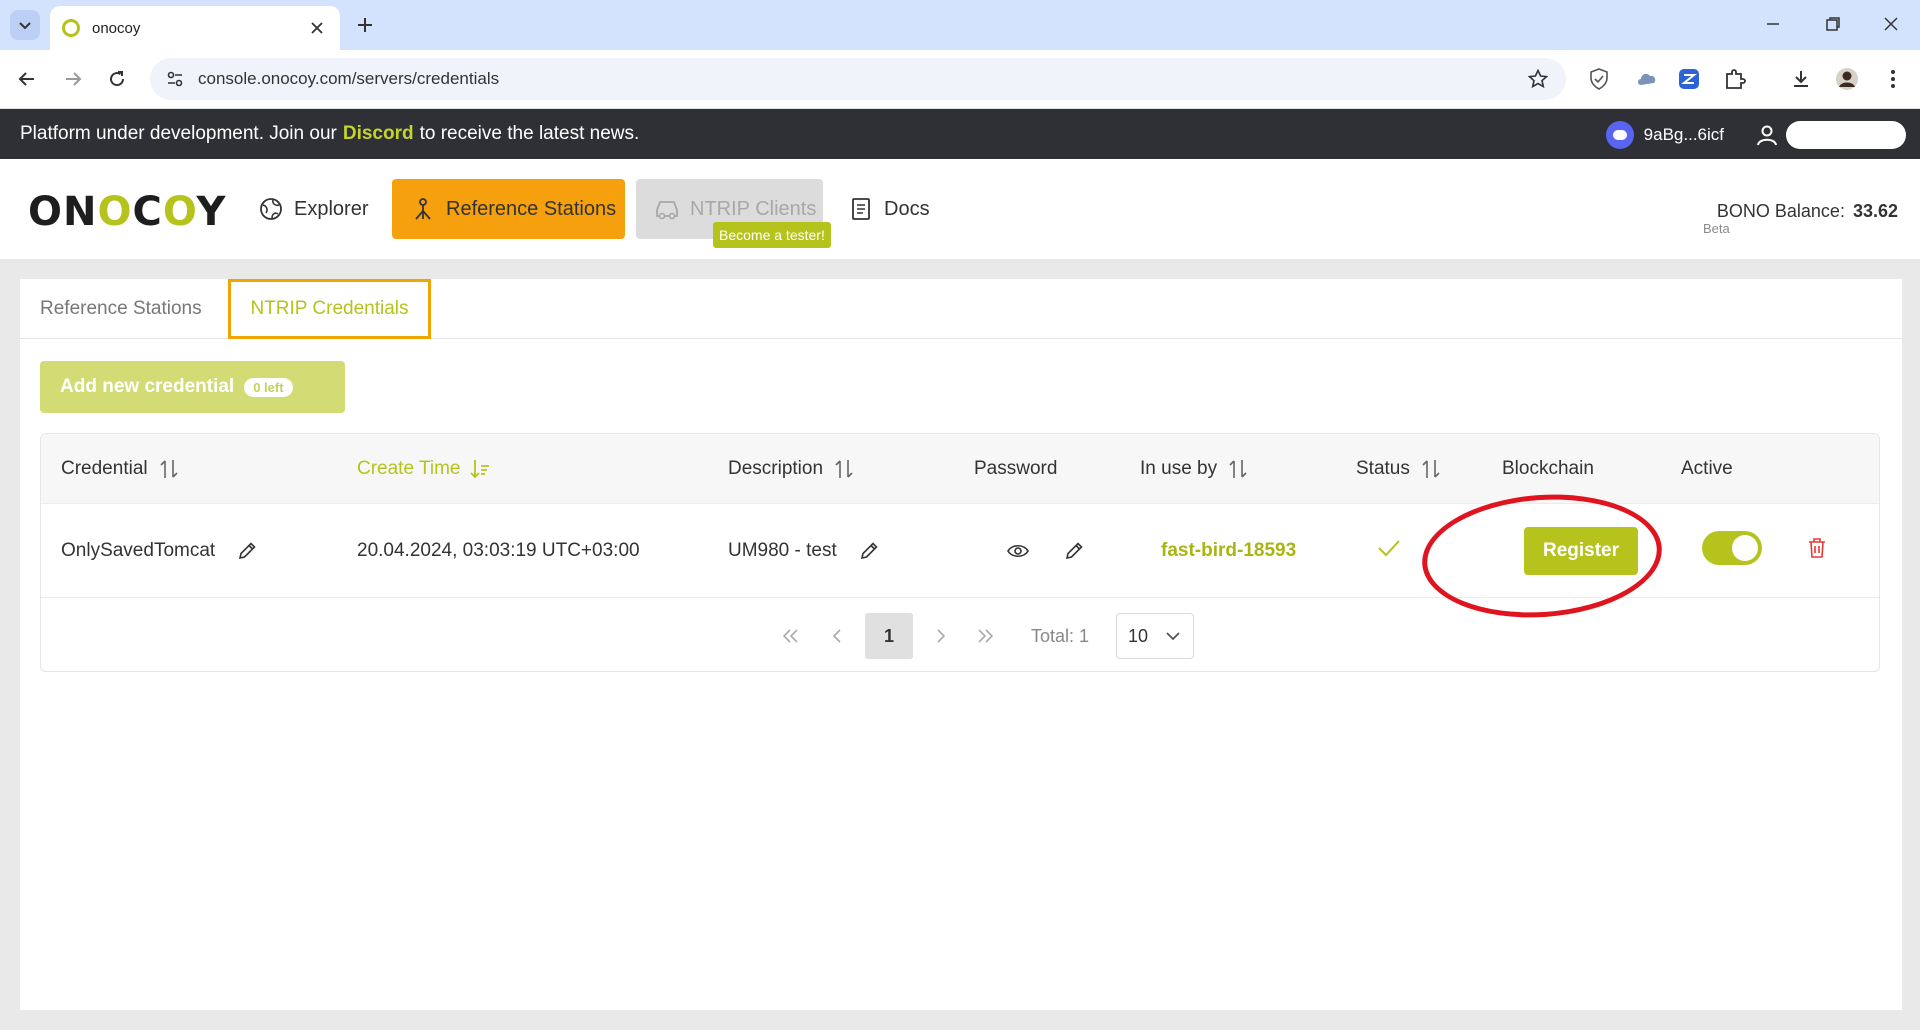 This screenshot has height=1030, width=1920. Describe the element at coordinates (1074, 551) in the screenshot. I see `edit-password-pencil-icon` at that location.